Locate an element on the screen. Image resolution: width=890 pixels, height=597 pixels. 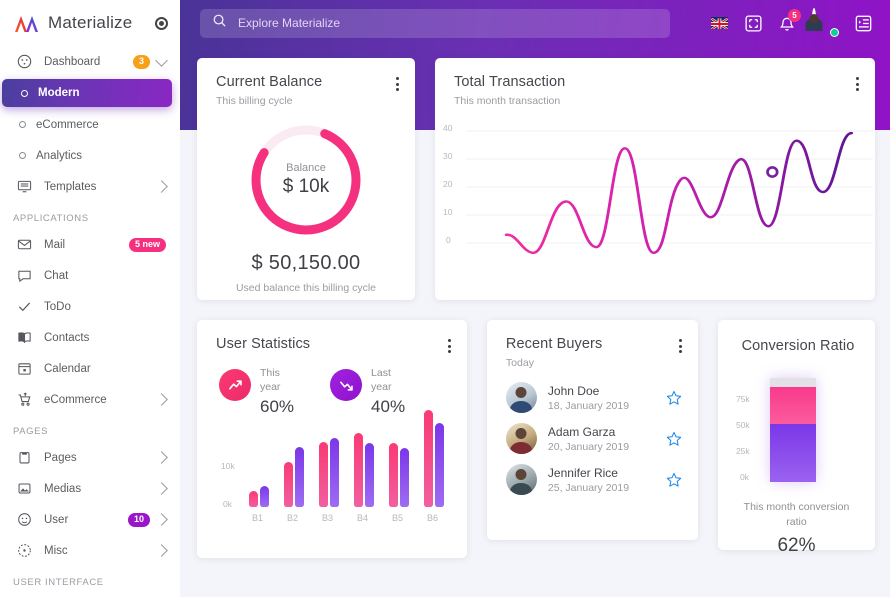
user-statistics-bar-chart: 10k 0k B1 B2 B3 B4 B5 B6 is located at coordinates (333, 469).